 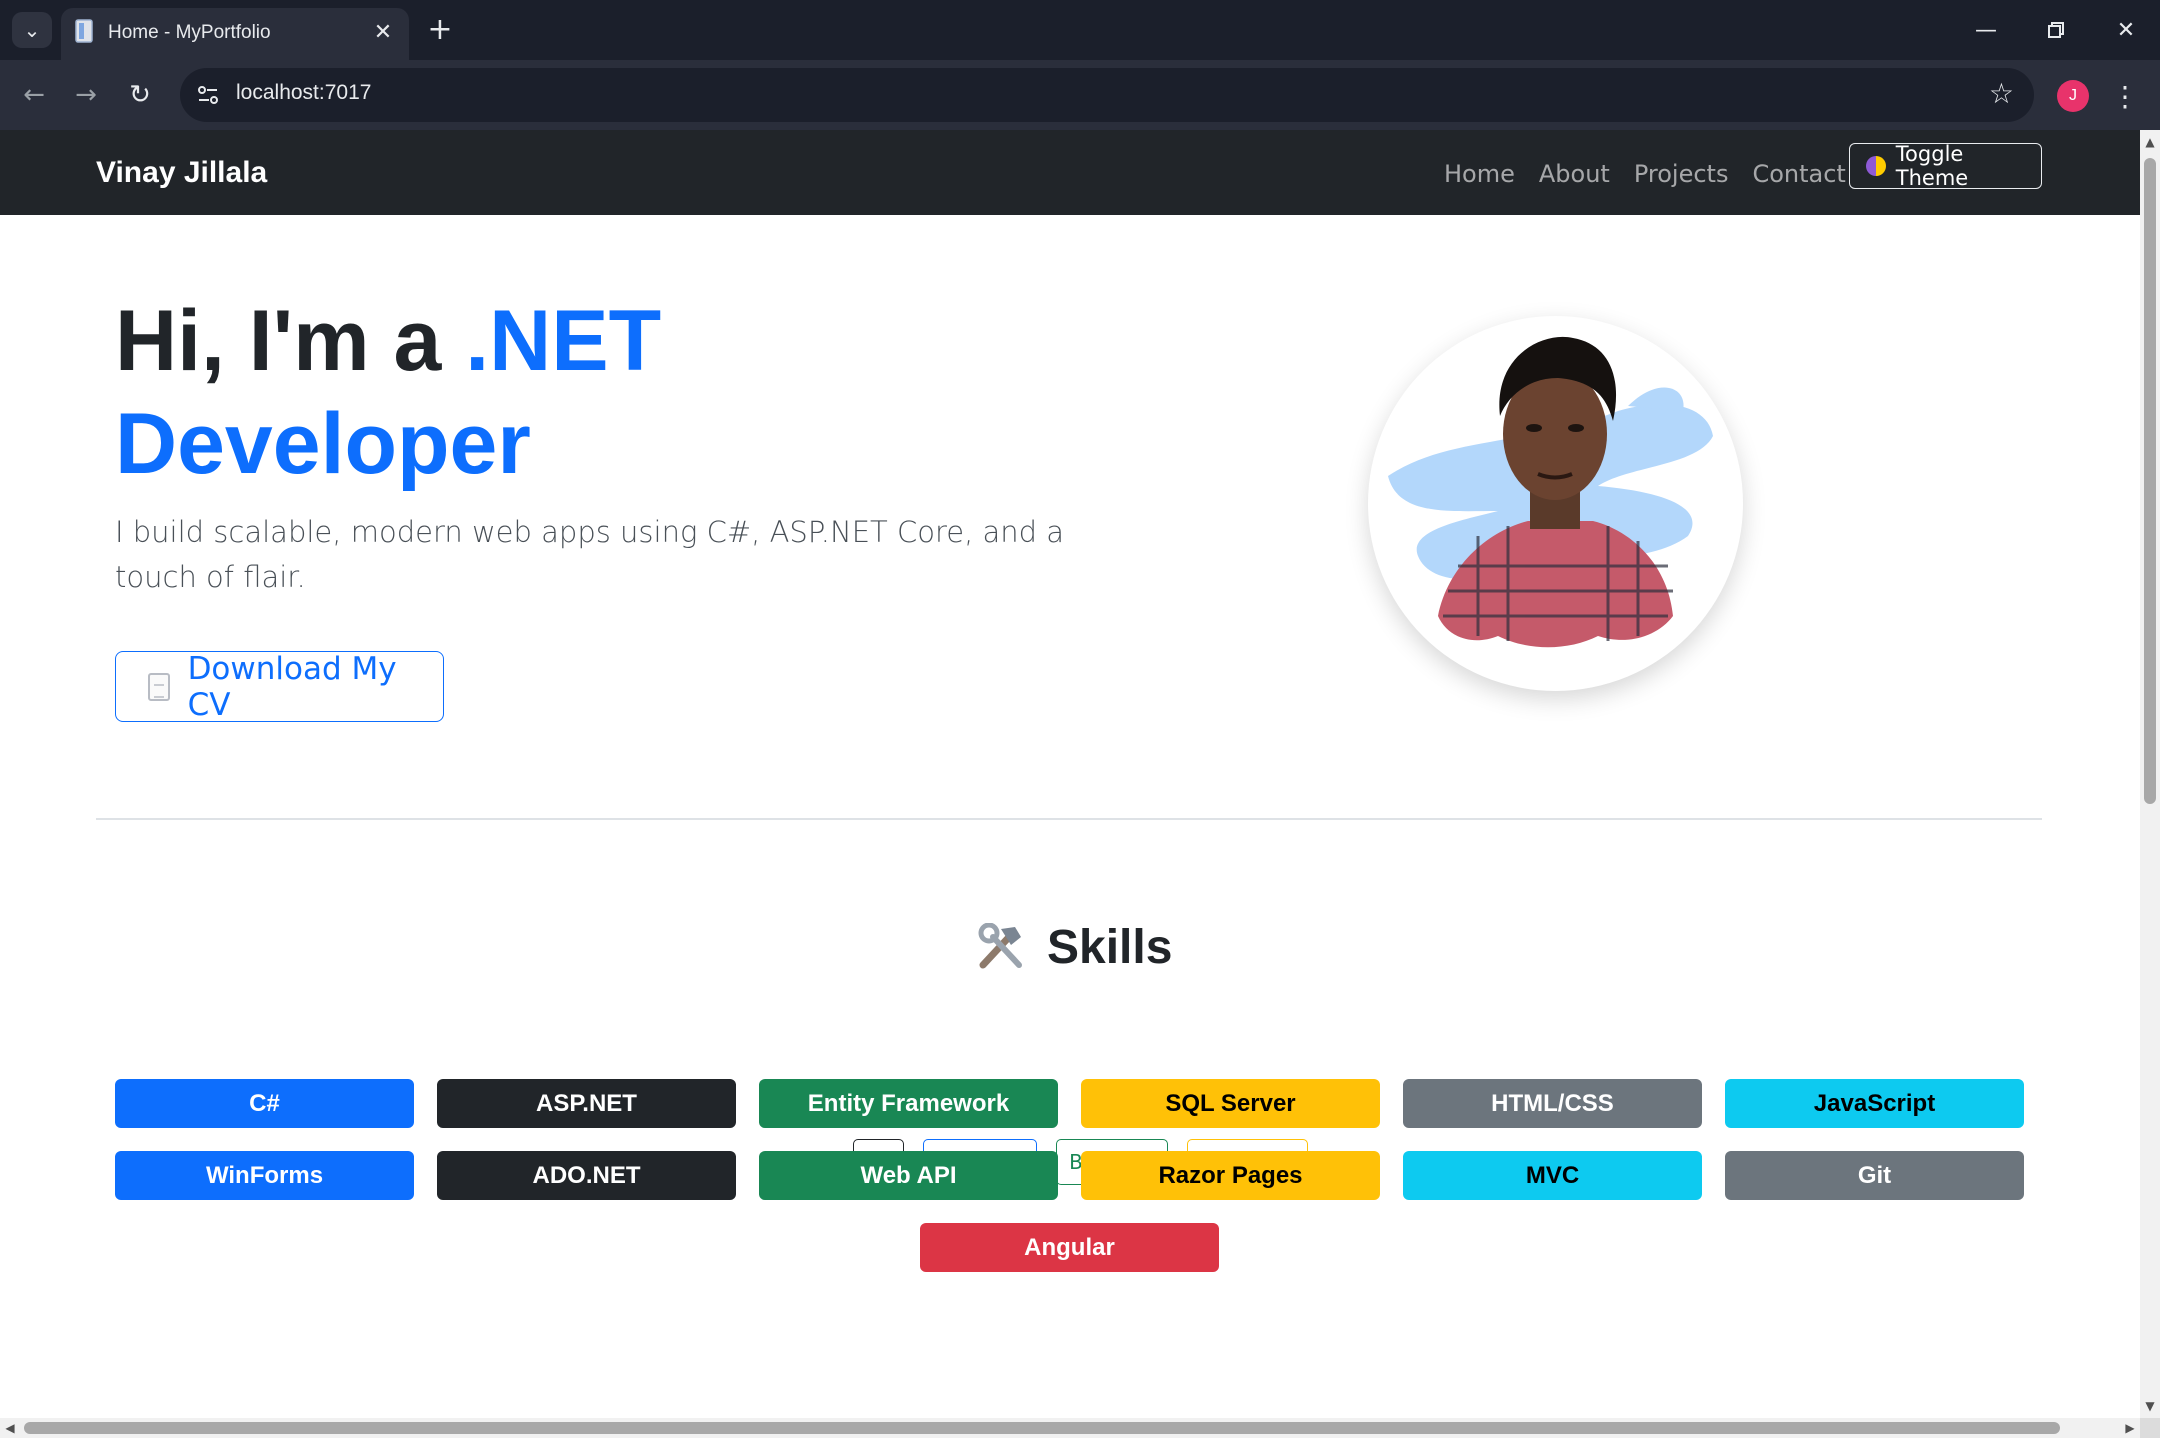 I want to click on browser-toolbar: ← → ↻ localhost:7017 ☆ J ⋮, so click(x=1080, y=95).